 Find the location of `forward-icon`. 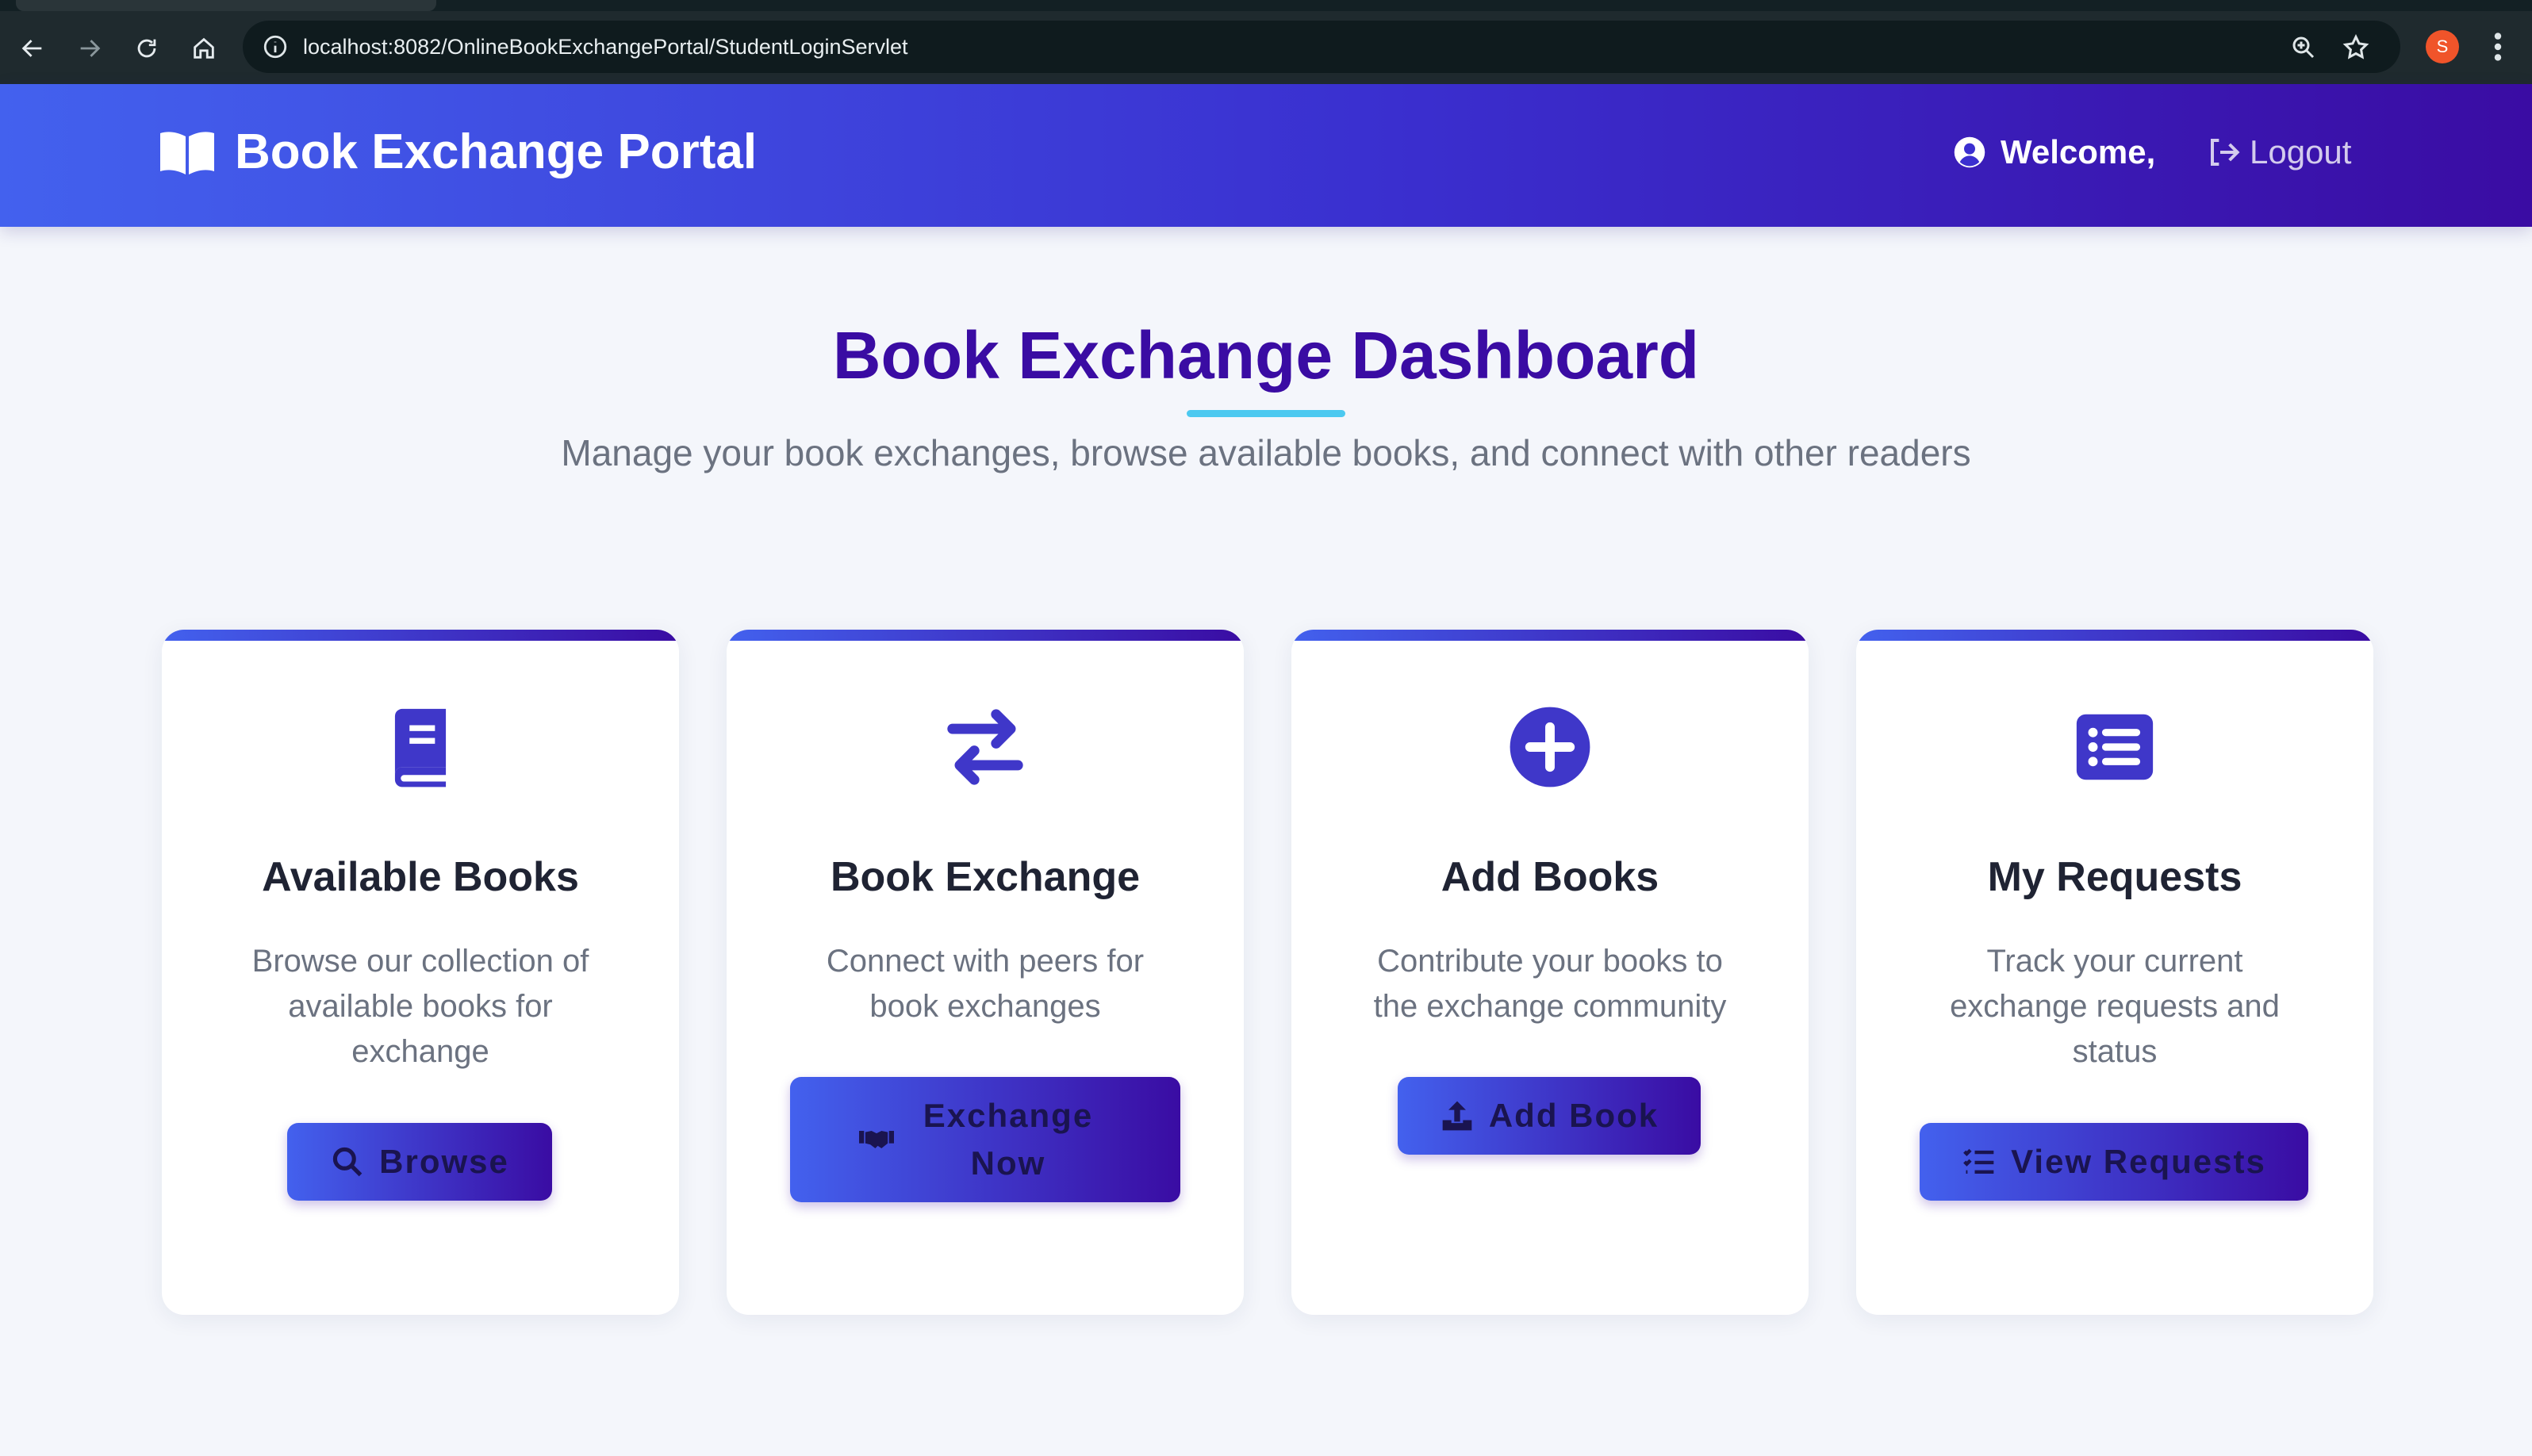

forward-icon is located at coordinates (89, 48).